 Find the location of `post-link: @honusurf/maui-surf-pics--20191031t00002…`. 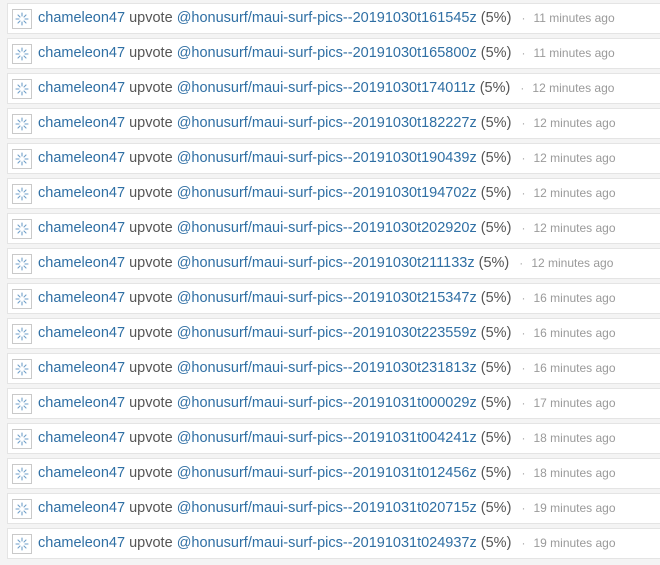

post-link: @honusurf/maui-surf-pics--20191031t00002… is located at coordinates (327, 403).